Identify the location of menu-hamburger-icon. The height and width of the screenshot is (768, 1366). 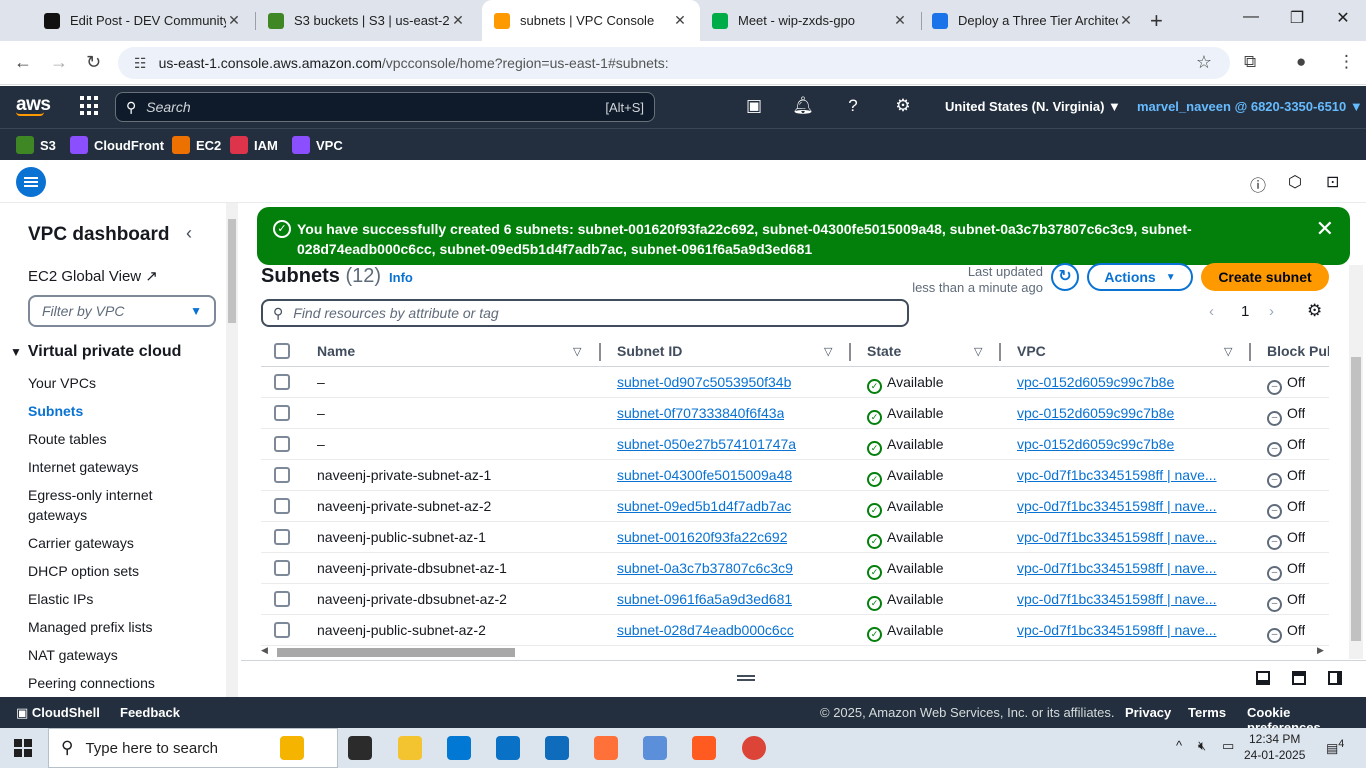
(31, 182).